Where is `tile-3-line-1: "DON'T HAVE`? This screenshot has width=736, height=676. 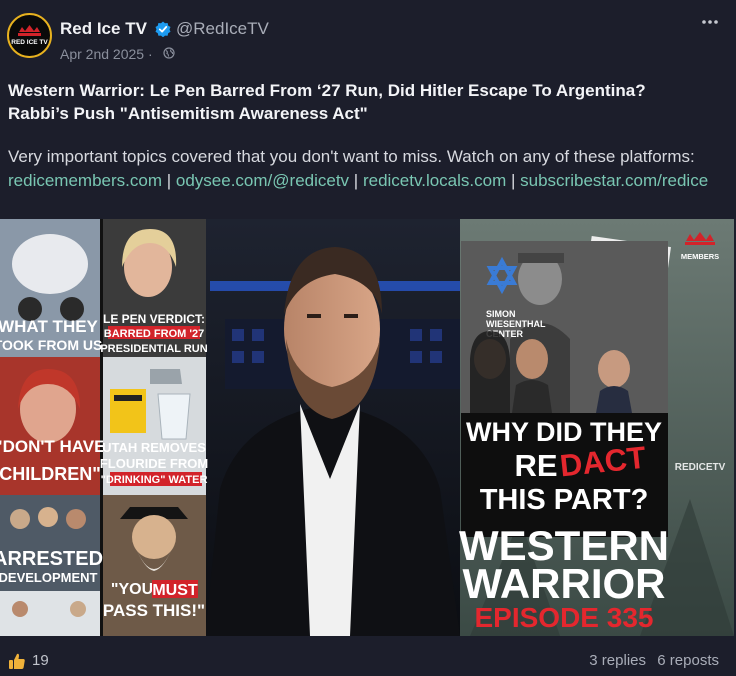 tile-3-line-1: "DON'T HAVE is located at coordinates (52, 446).